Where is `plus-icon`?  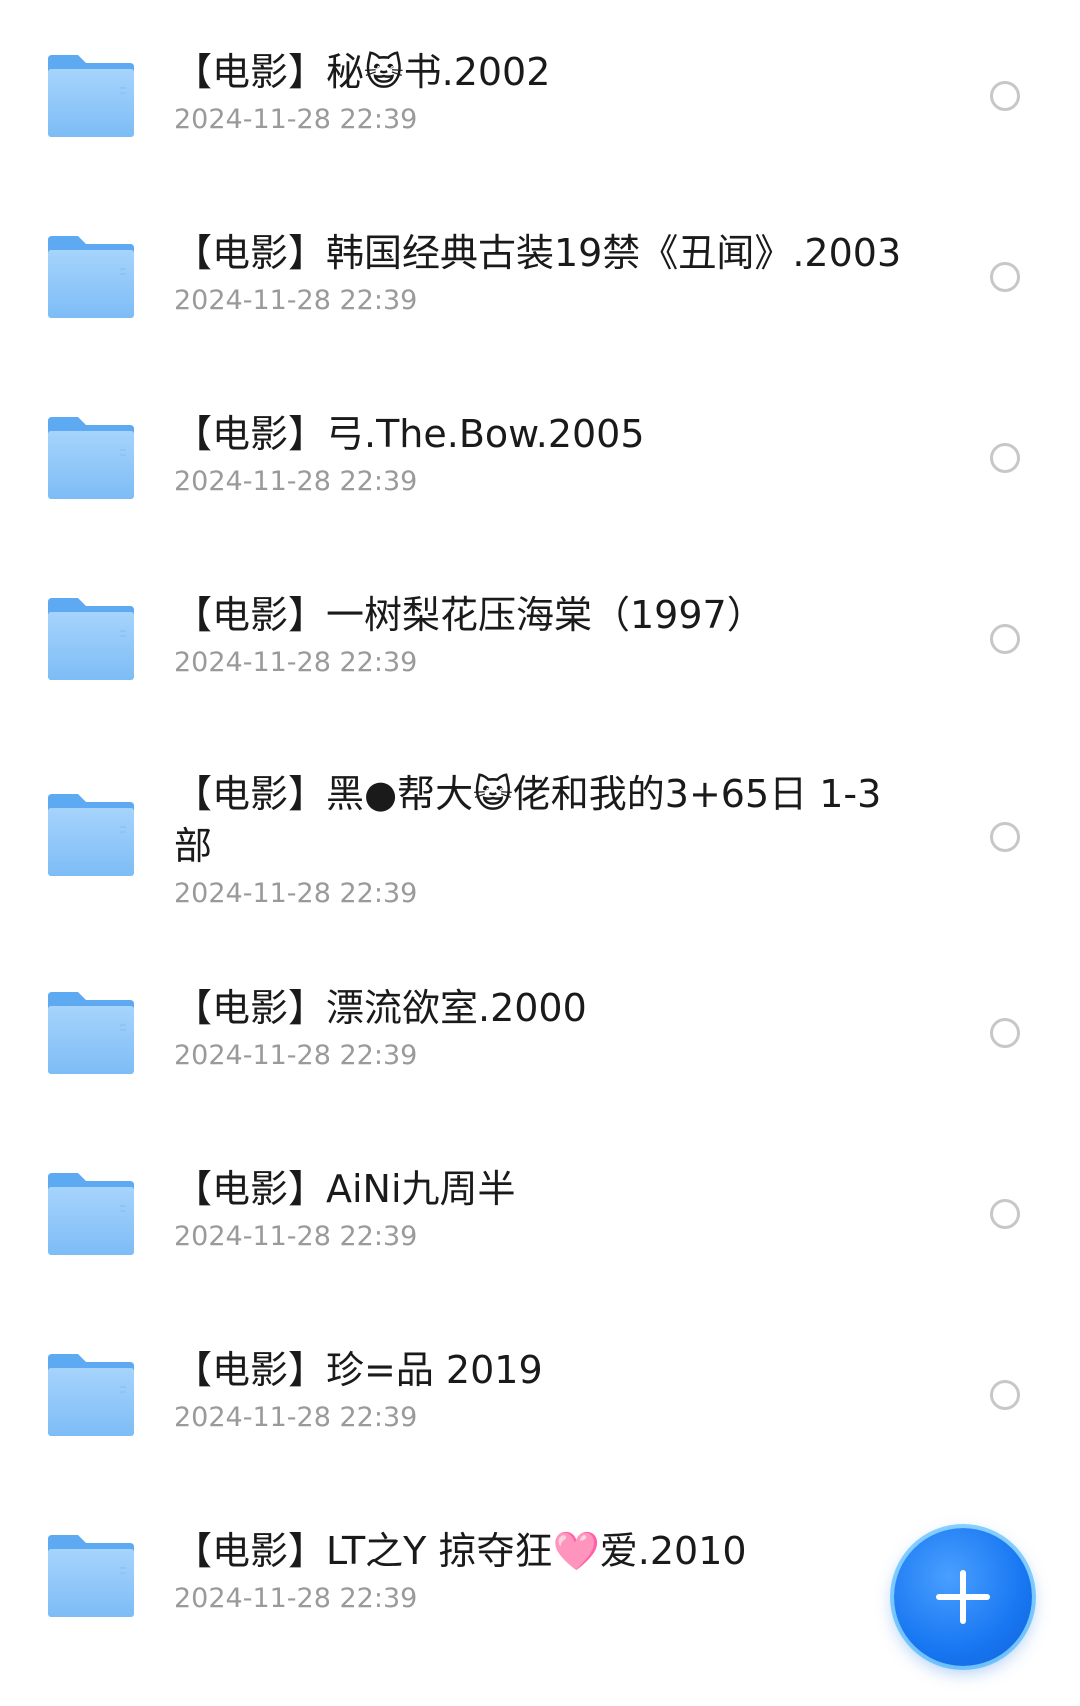
plus-icon is located at coordinates (963, 1597).